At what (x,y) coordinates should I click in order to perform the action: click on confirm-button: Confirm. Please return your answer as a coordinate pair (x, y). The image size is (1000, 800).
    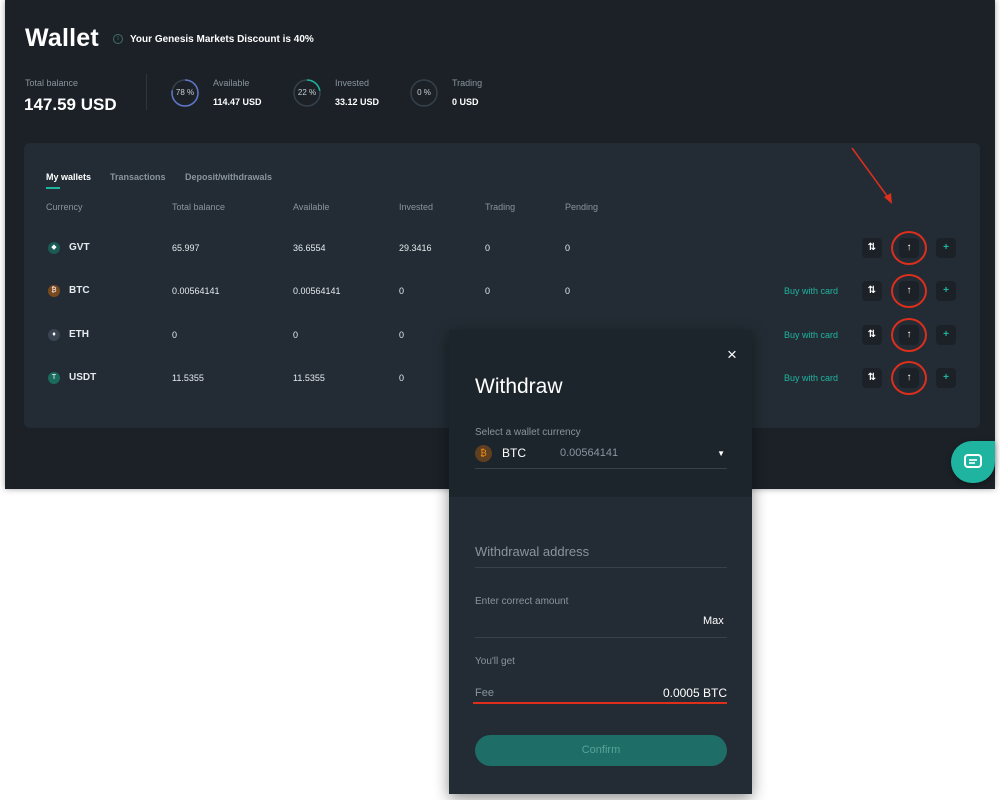
    Looking at the image, I should click on (601, 750).